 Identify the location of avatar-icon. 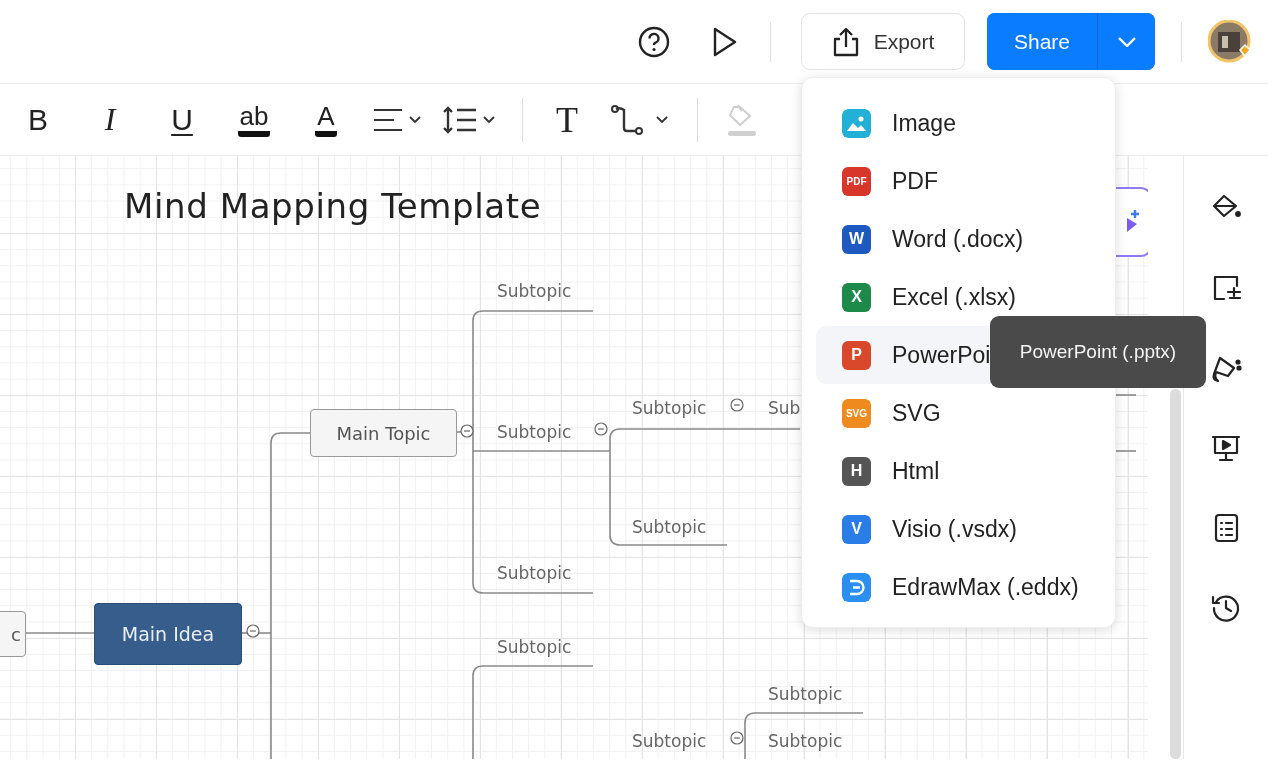
(1230, 41).